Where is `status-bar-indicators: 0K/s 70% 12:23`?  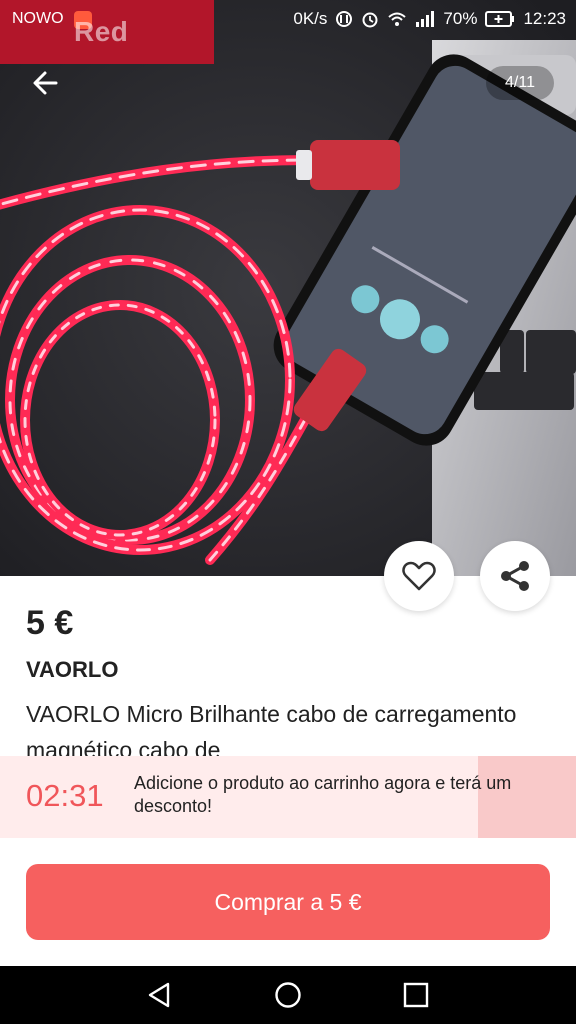
status-bar-indicators: 0K/s 70% 12:23 is located at coordinates (429, 19).